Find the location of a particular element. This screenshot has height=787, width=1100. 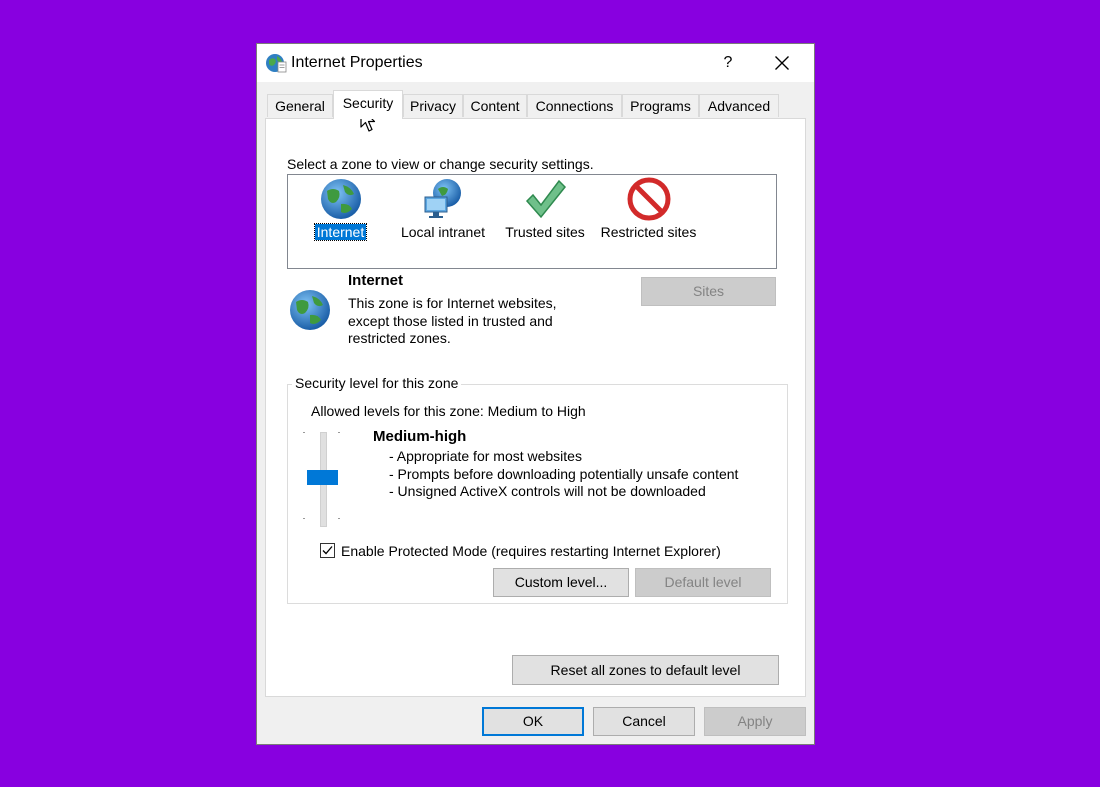

tab-connections: Connections is located at coordinates (574, 105).